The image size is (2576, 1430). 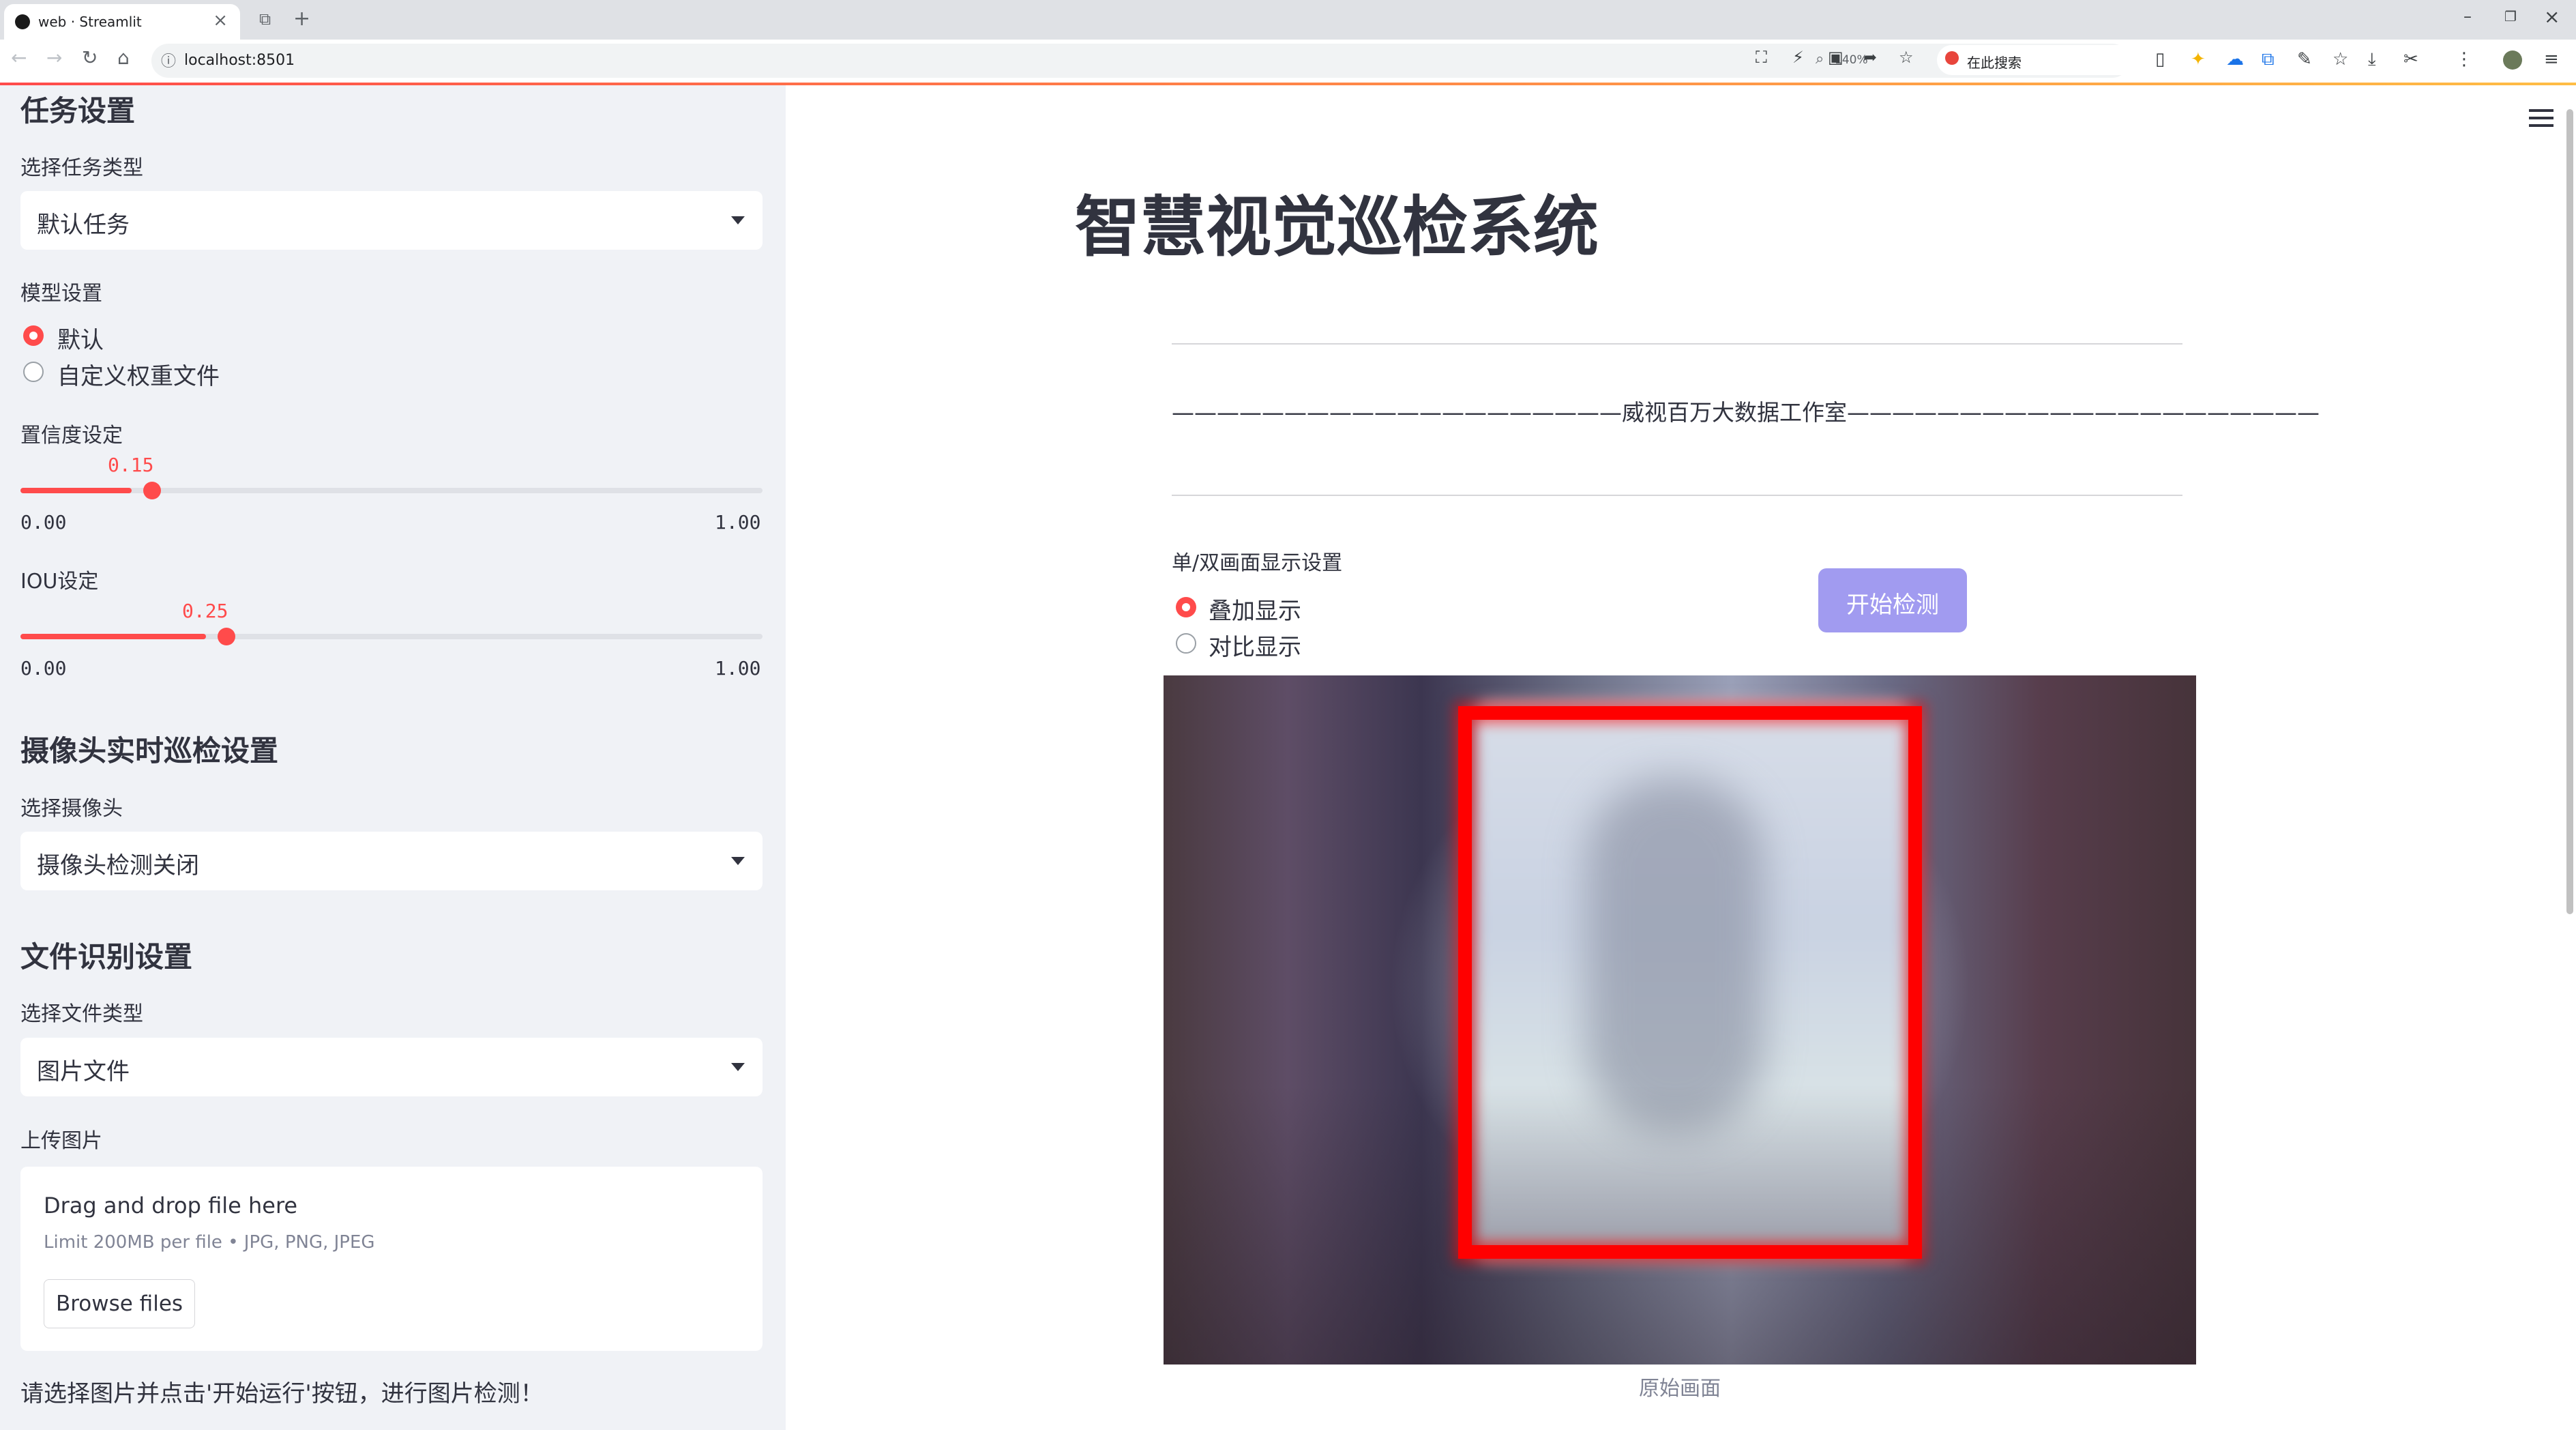 I want to click on overlay-display-radio, so click(x=1186, y=607).